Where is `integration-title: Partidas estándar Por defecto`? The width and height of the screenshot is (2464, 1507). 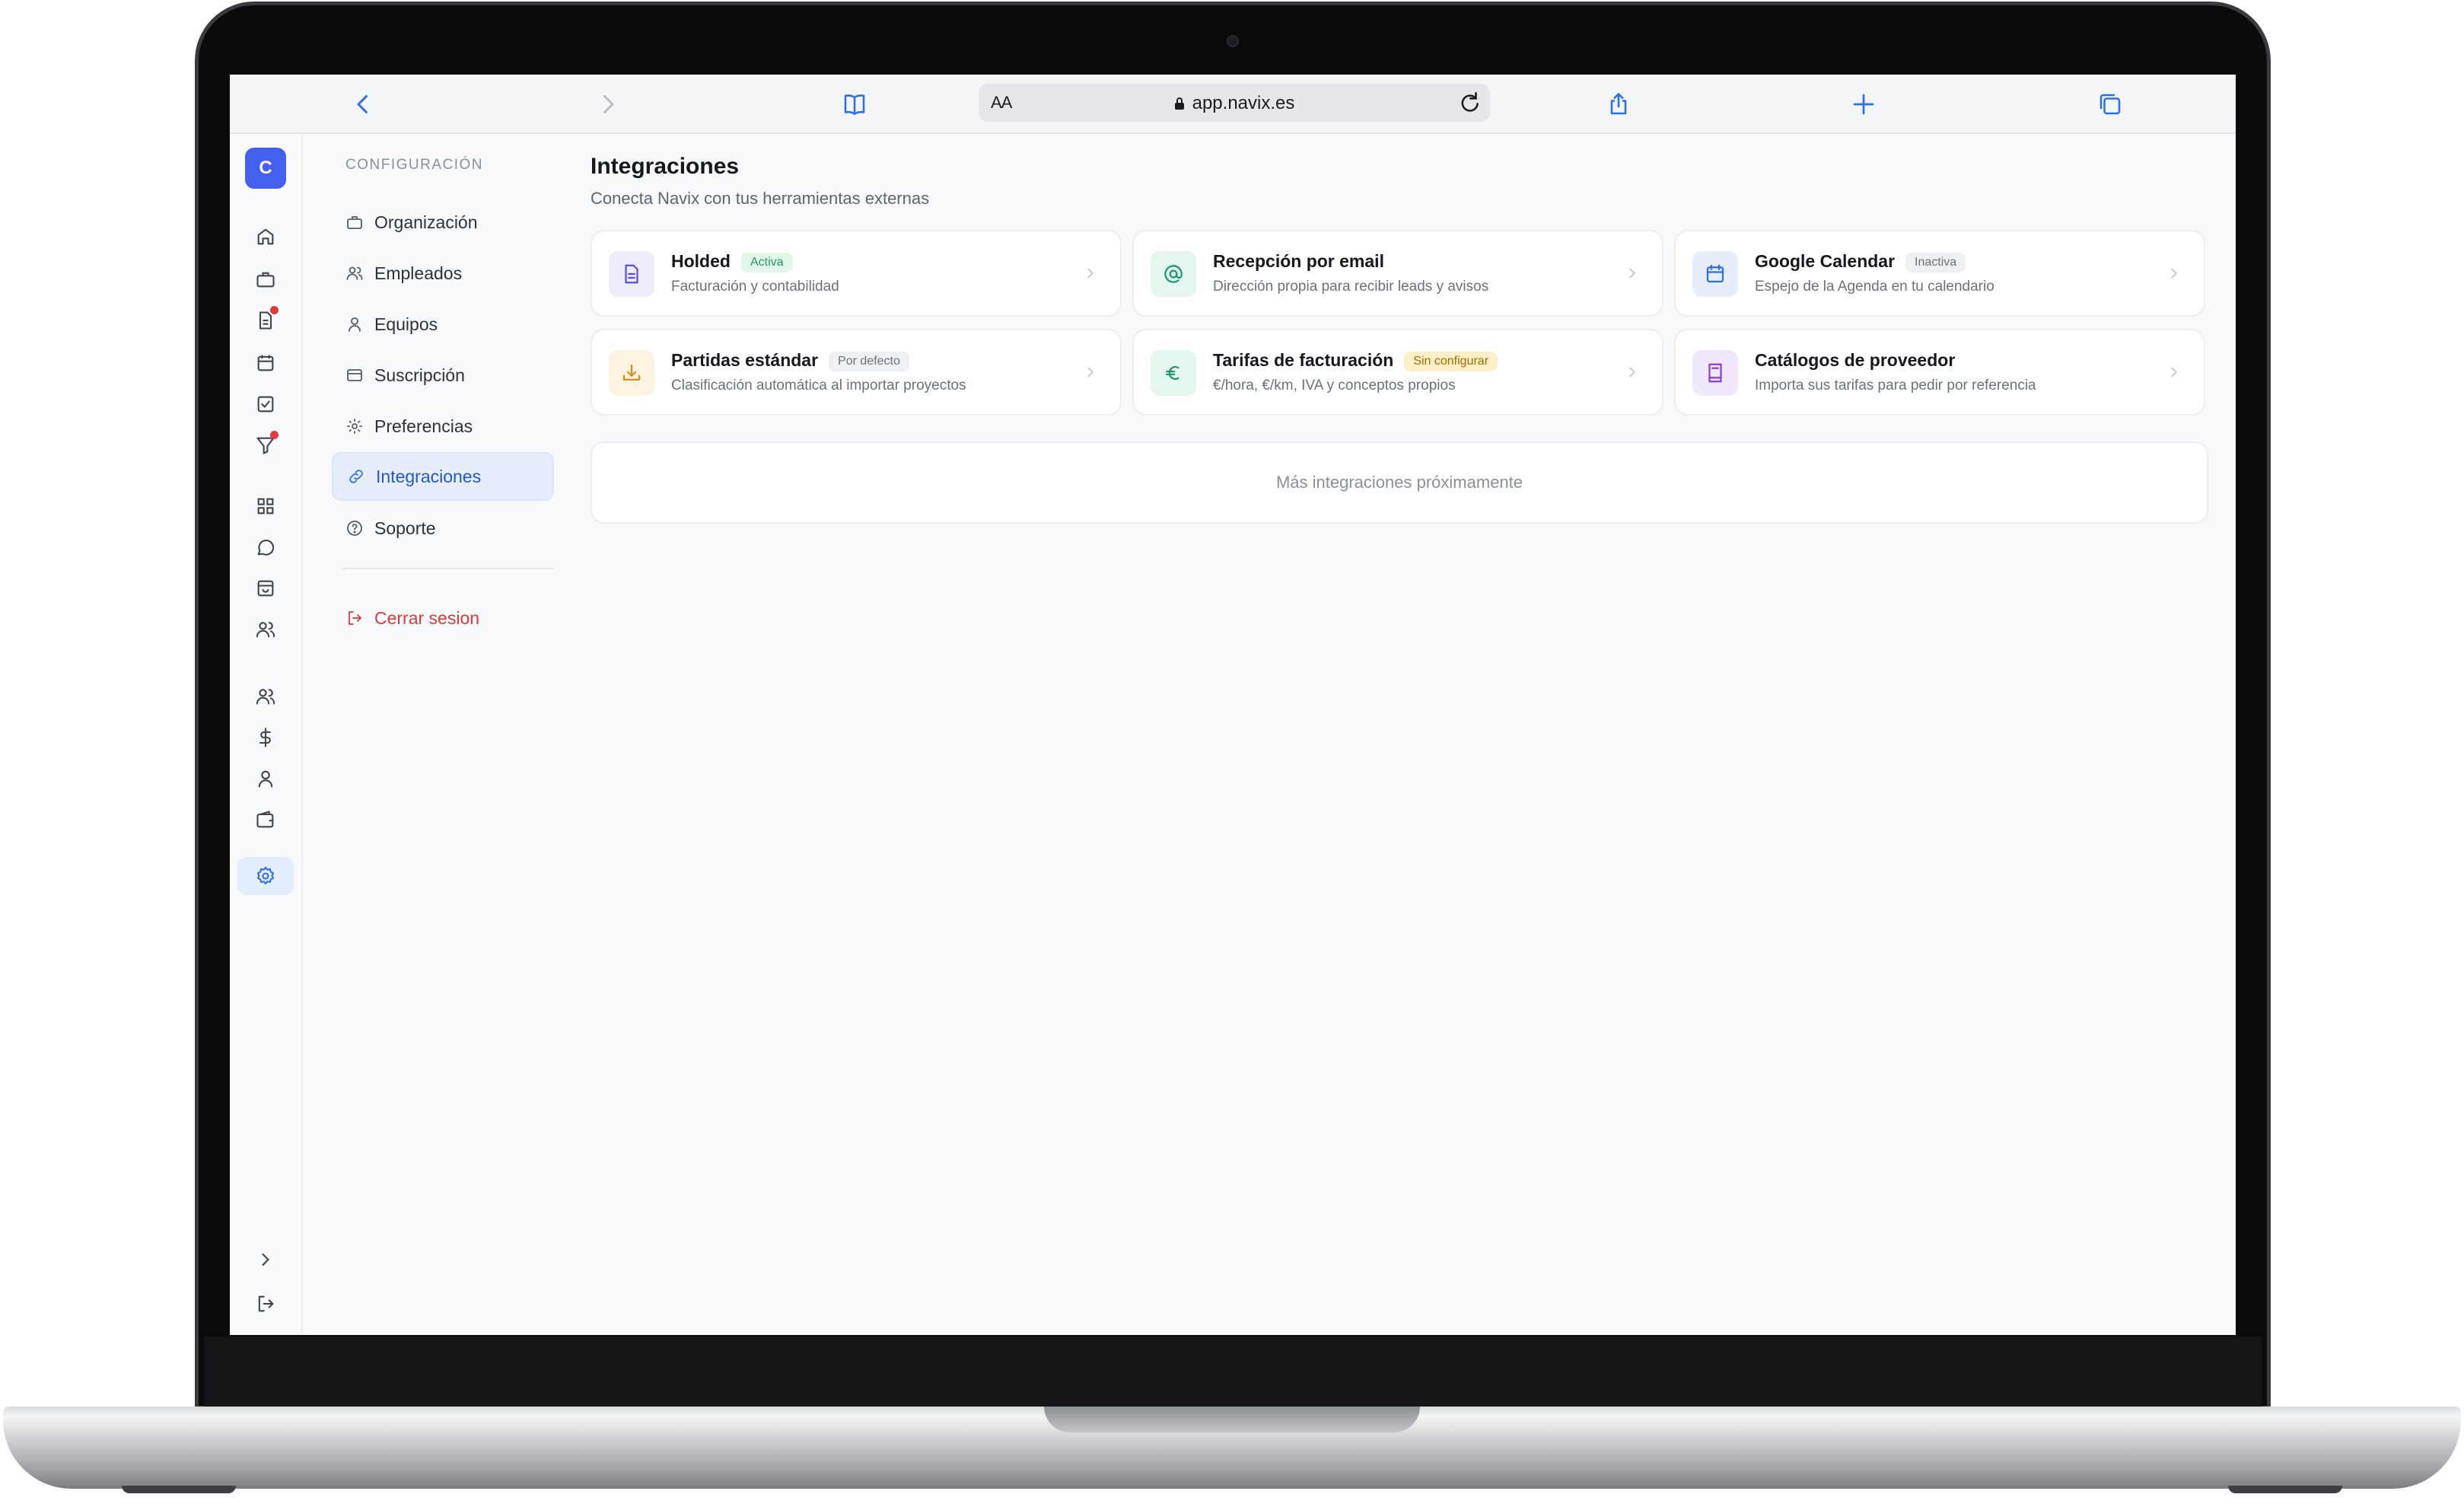
integration-title: Partidas estándar Por defecto is located at coordinates (790, 360).